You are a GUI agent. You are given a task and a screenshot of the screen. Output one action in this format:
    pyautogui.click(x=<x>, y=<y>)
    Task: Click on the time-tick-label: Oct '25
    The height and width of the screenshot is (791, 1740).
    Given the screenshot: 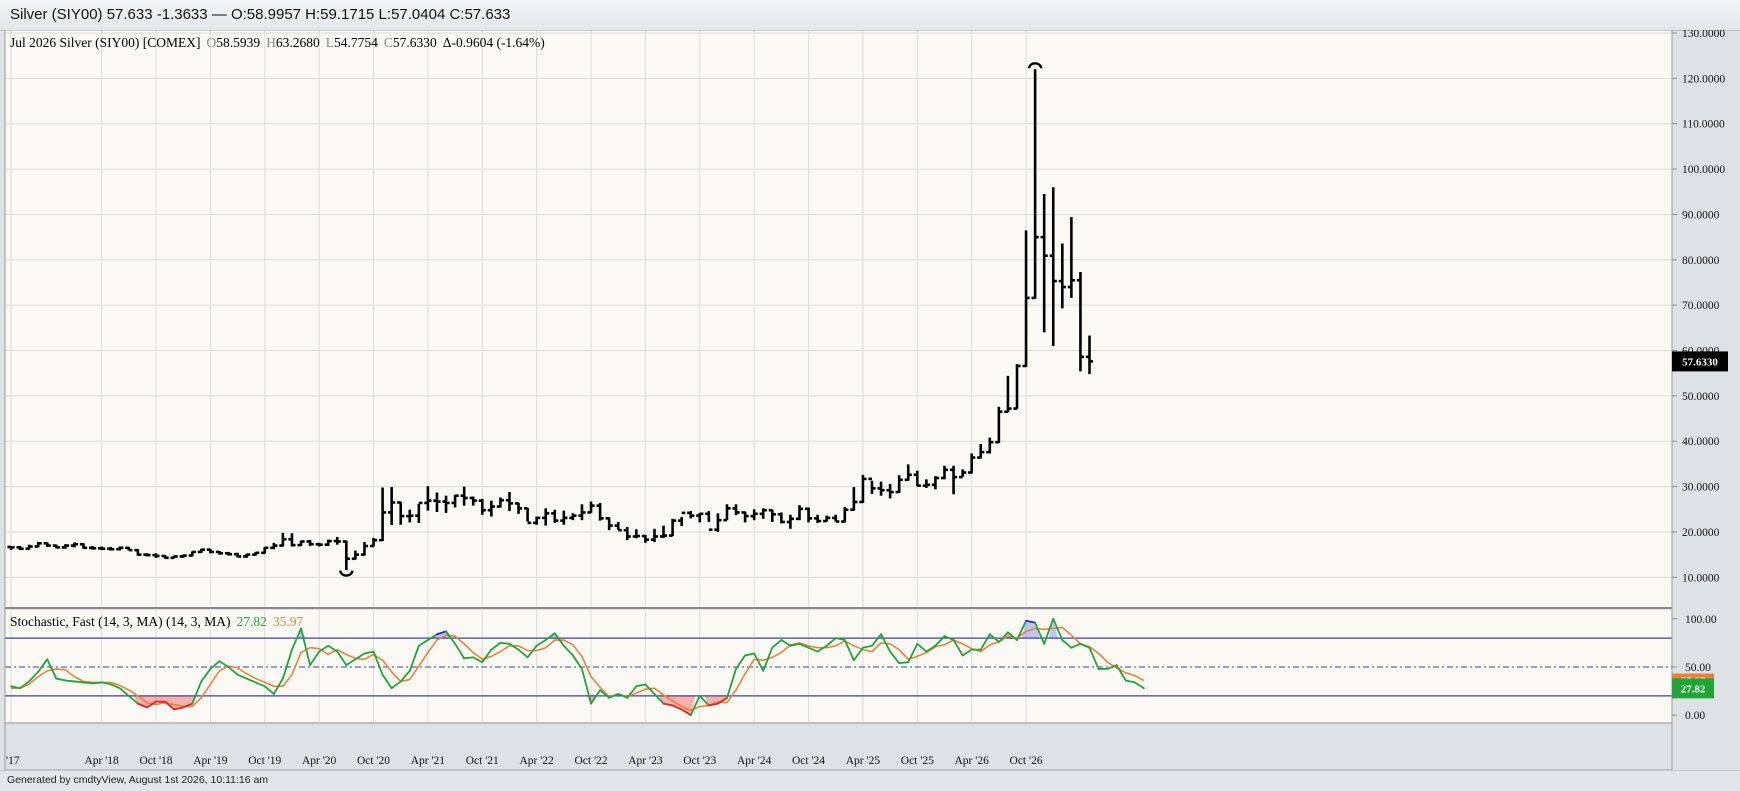 What is the action you would take?
    pyautogui.click(x=917, y=761)
    